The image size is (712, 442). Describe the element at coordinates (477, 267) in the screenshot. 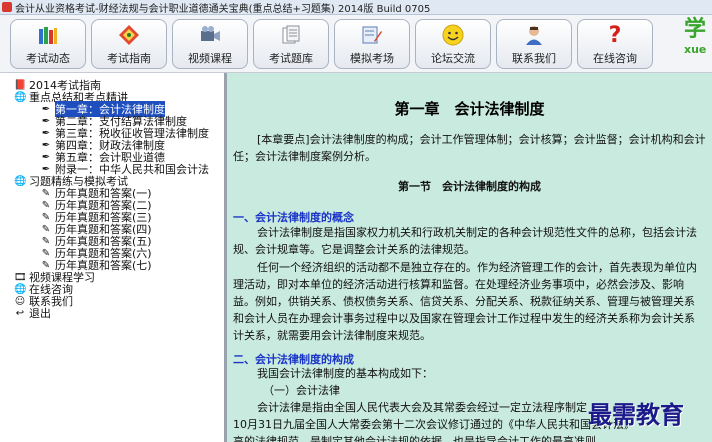

I see `paragraph-line: 任何一个经济组织的活动都不是独立存在的。作为经济管理工作的会计，首先表现为单位内` at that location.